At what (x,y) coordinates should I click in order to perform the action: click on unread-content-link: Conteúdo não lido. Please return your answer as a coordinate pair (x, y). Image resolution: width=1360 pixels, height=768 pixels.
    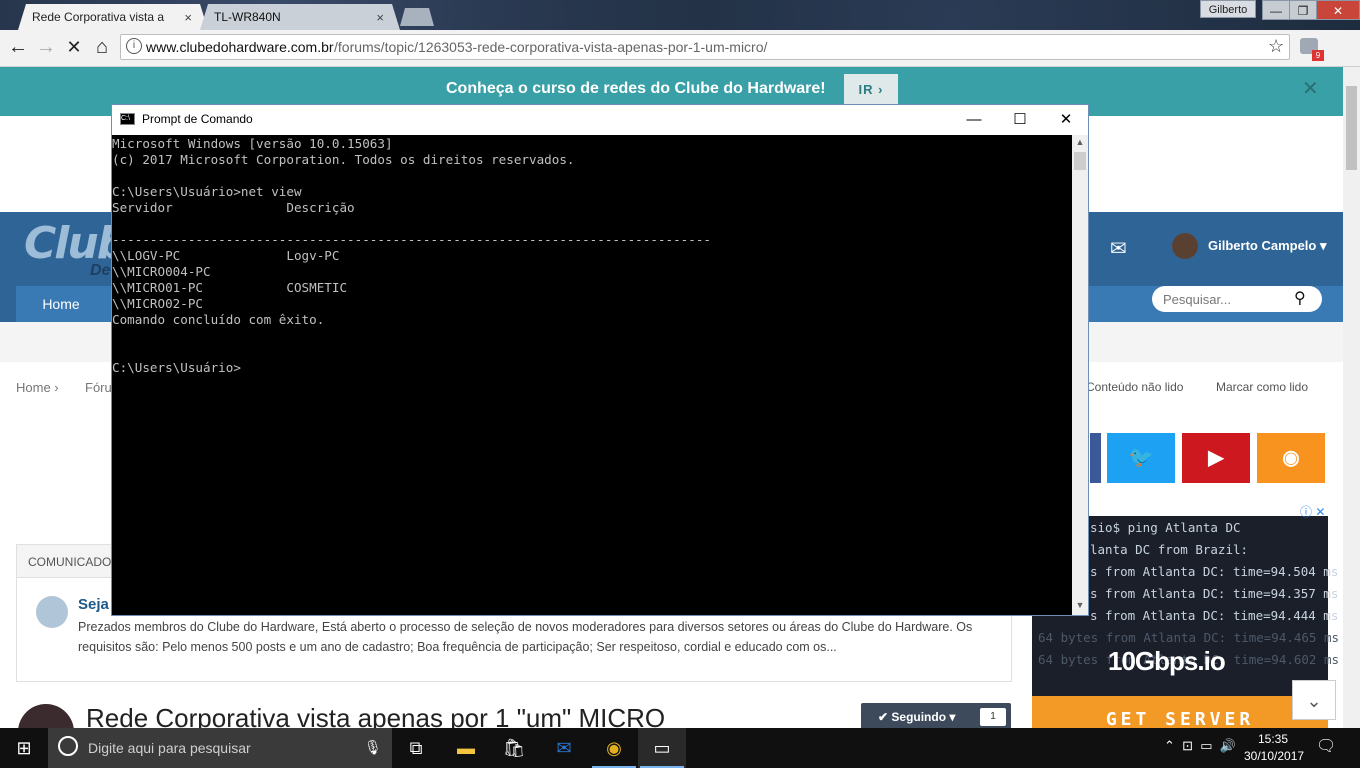
    Looking at the image, I should click on (1134, 387).